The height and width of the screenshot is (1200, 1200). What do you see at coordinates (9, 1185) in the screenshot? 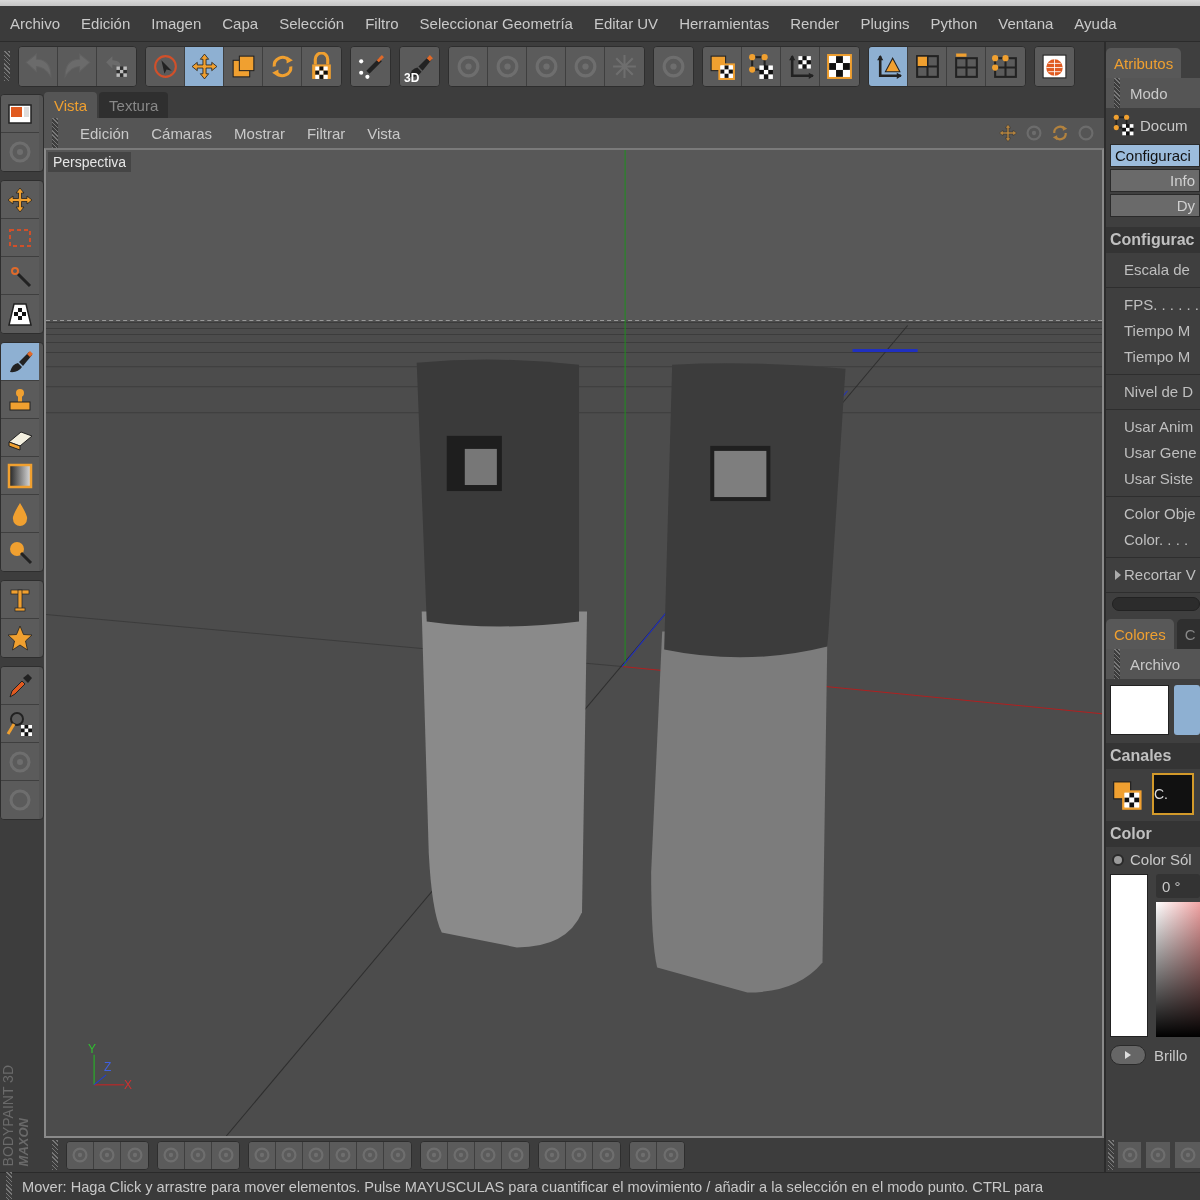
I see `status-grip` at bounding box center [9, 1185].